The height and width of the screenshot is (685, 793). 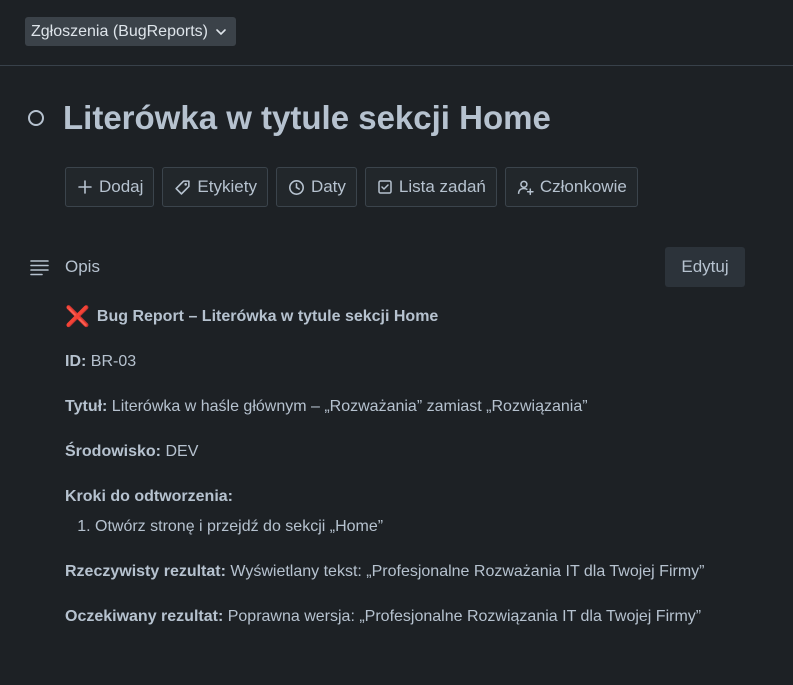 I want to click on description-header: Opis, so click(x=65, y=267).